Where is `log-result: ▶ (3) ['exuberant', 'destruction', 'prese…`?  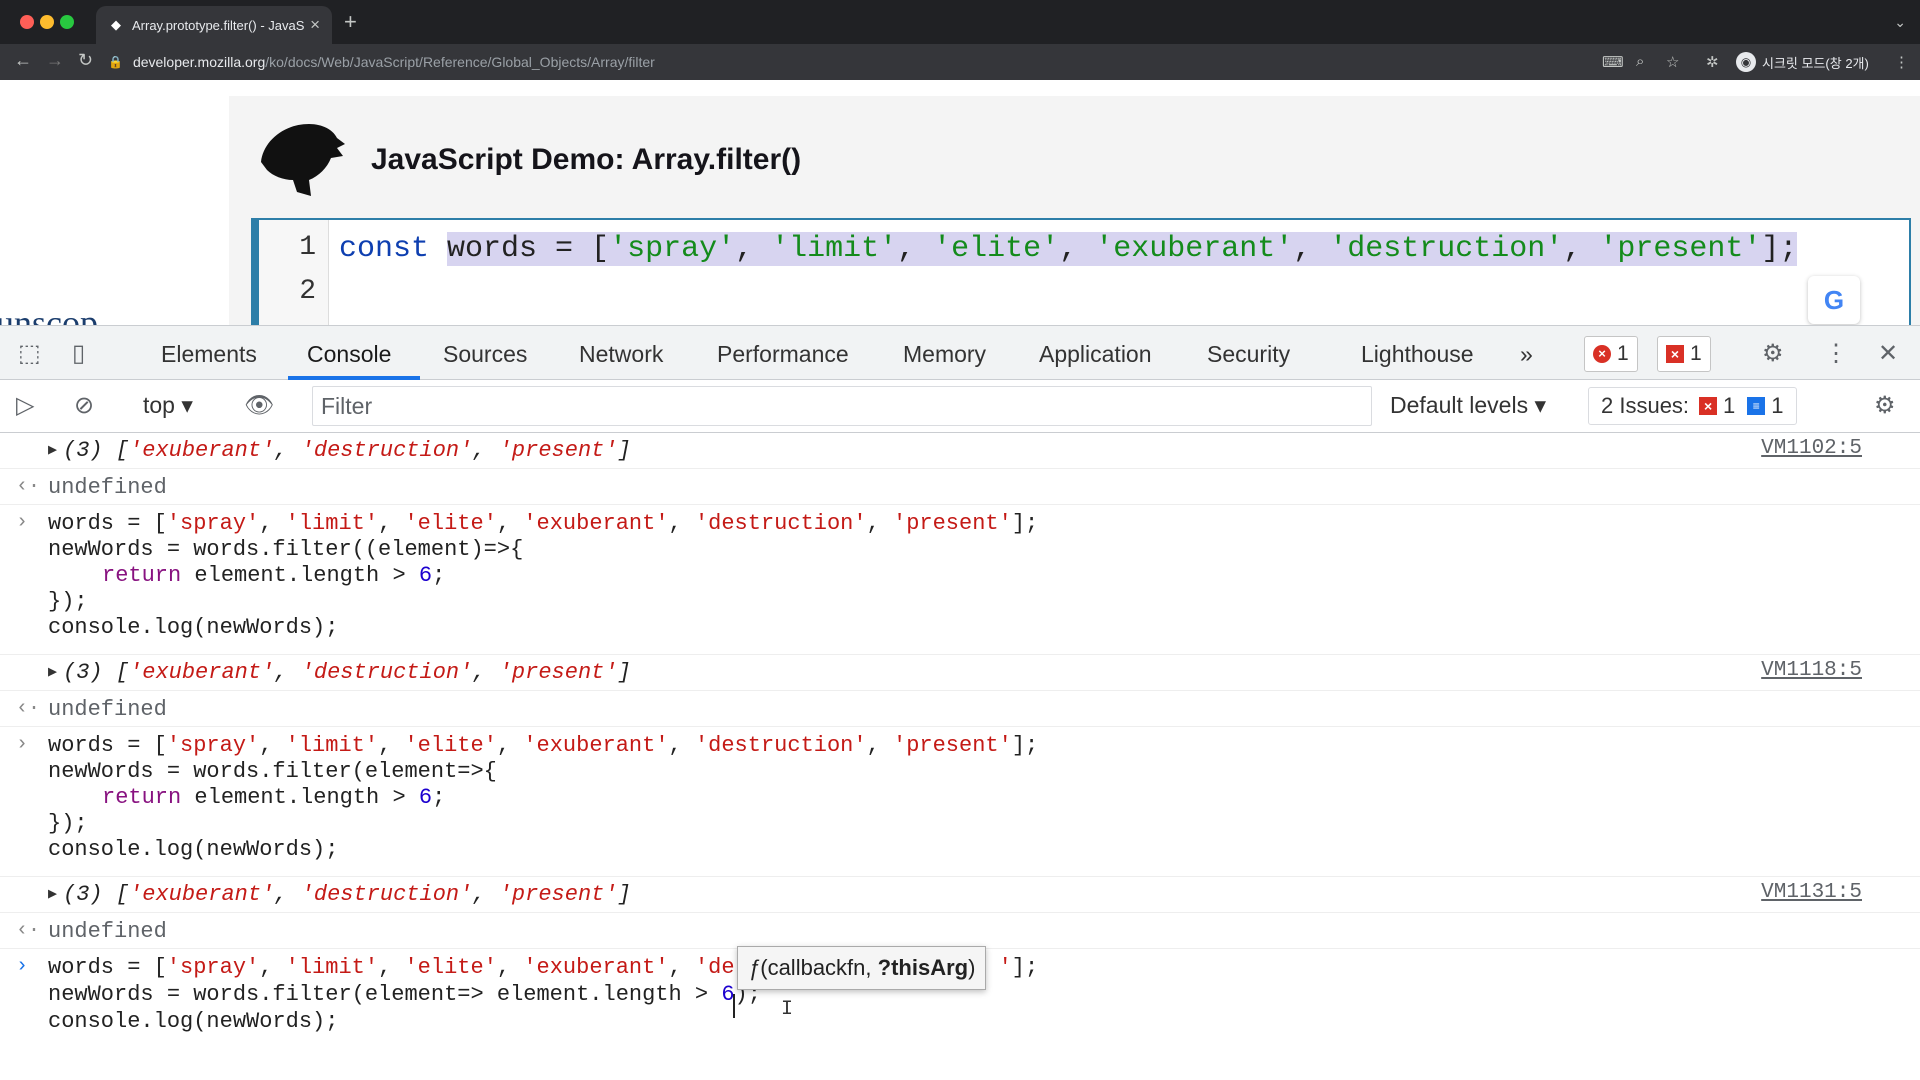
log-result: ▶ (3) ['exuberant', 'destruction', 'prese… is located at coordinates (960, 451).